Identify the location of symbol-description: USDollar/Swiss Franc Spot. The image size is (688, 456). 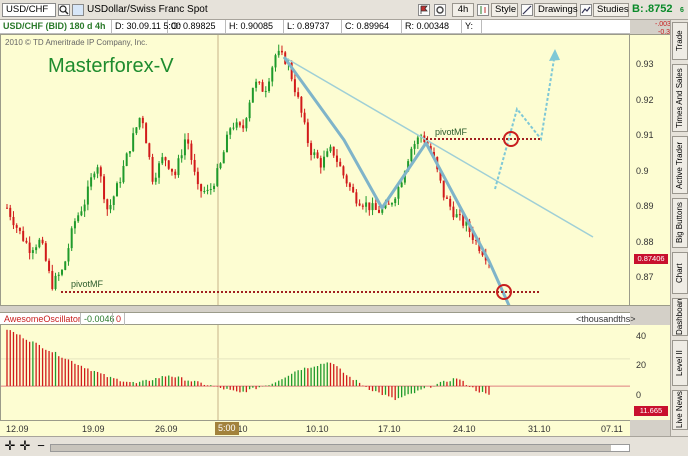
(147, 9).